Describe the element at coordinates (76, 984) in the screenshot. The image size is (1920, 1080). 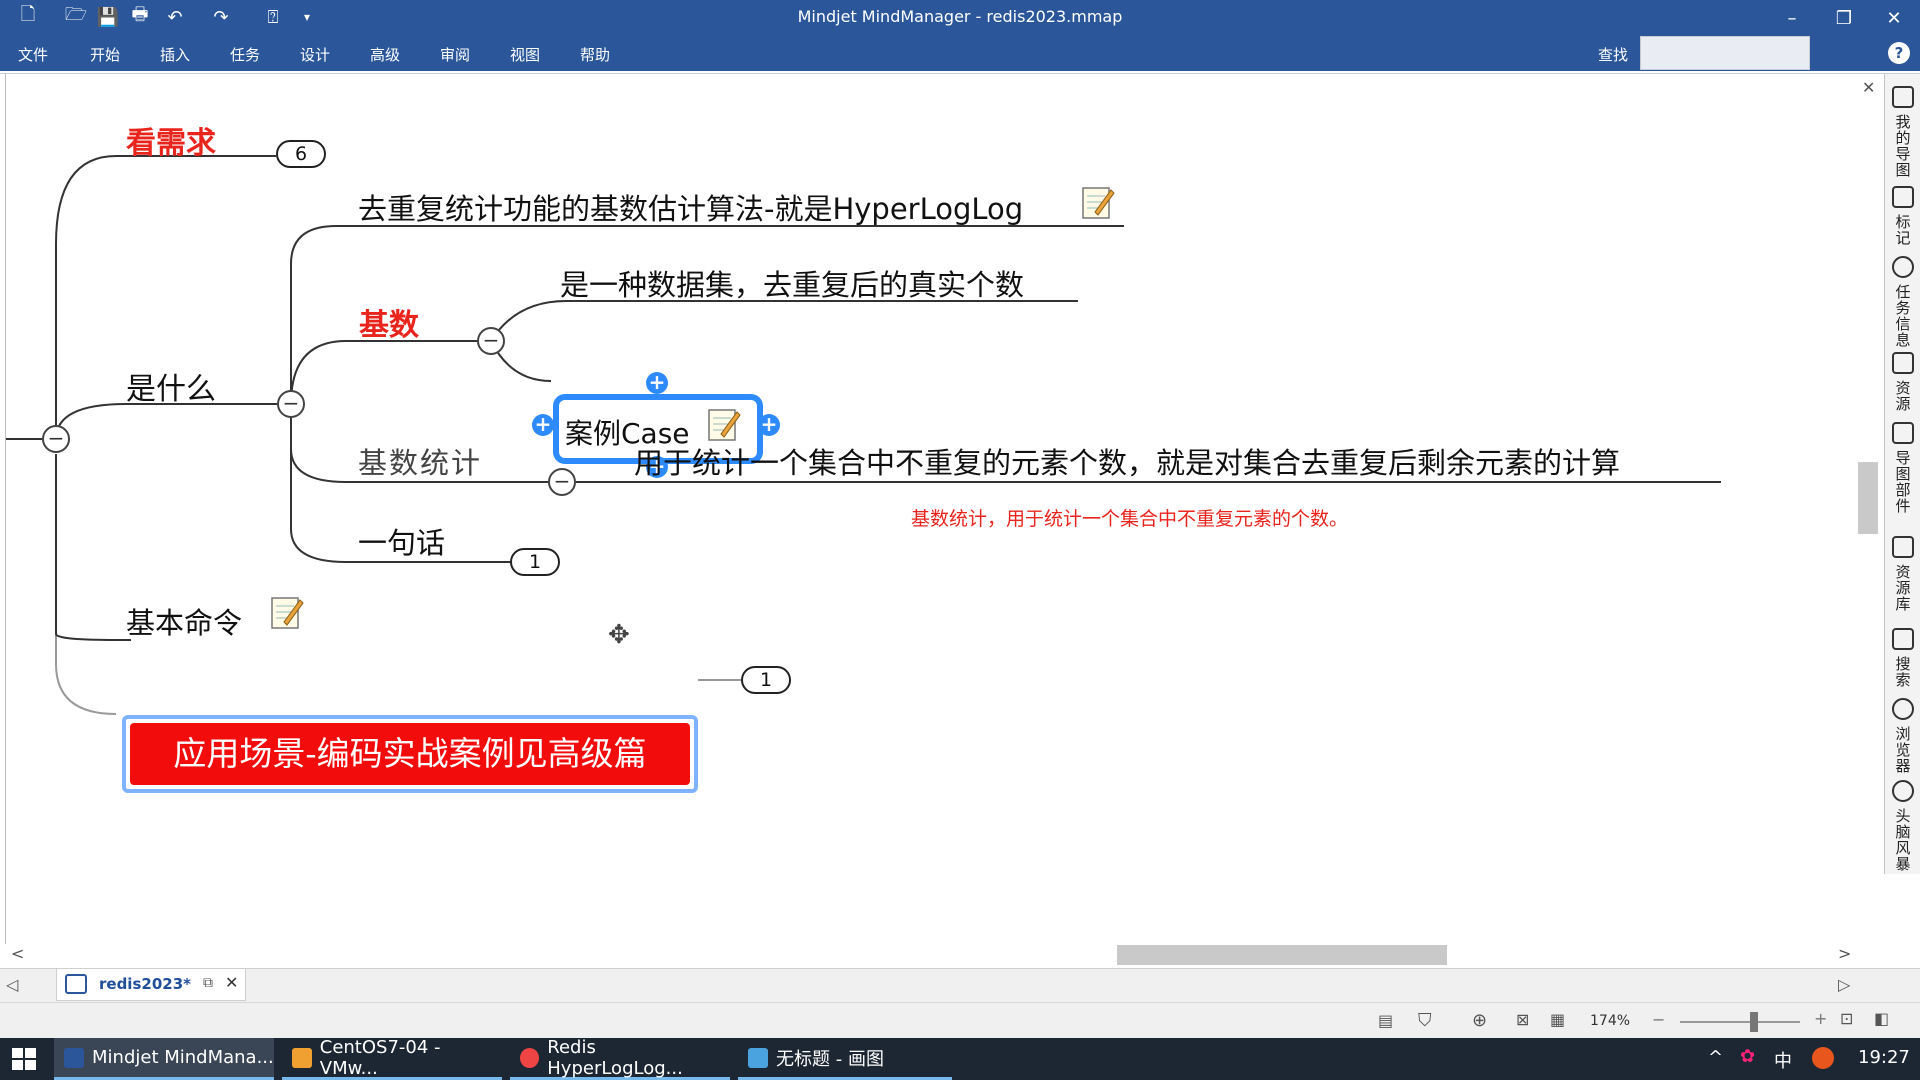
I see `map-file-icon` at that location.